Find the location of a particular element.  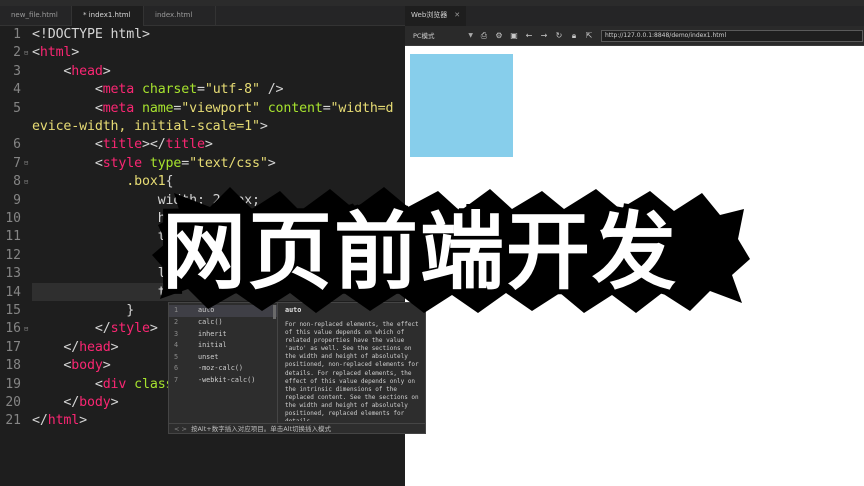

line-number: 21 is located at coordinates (13, 421).